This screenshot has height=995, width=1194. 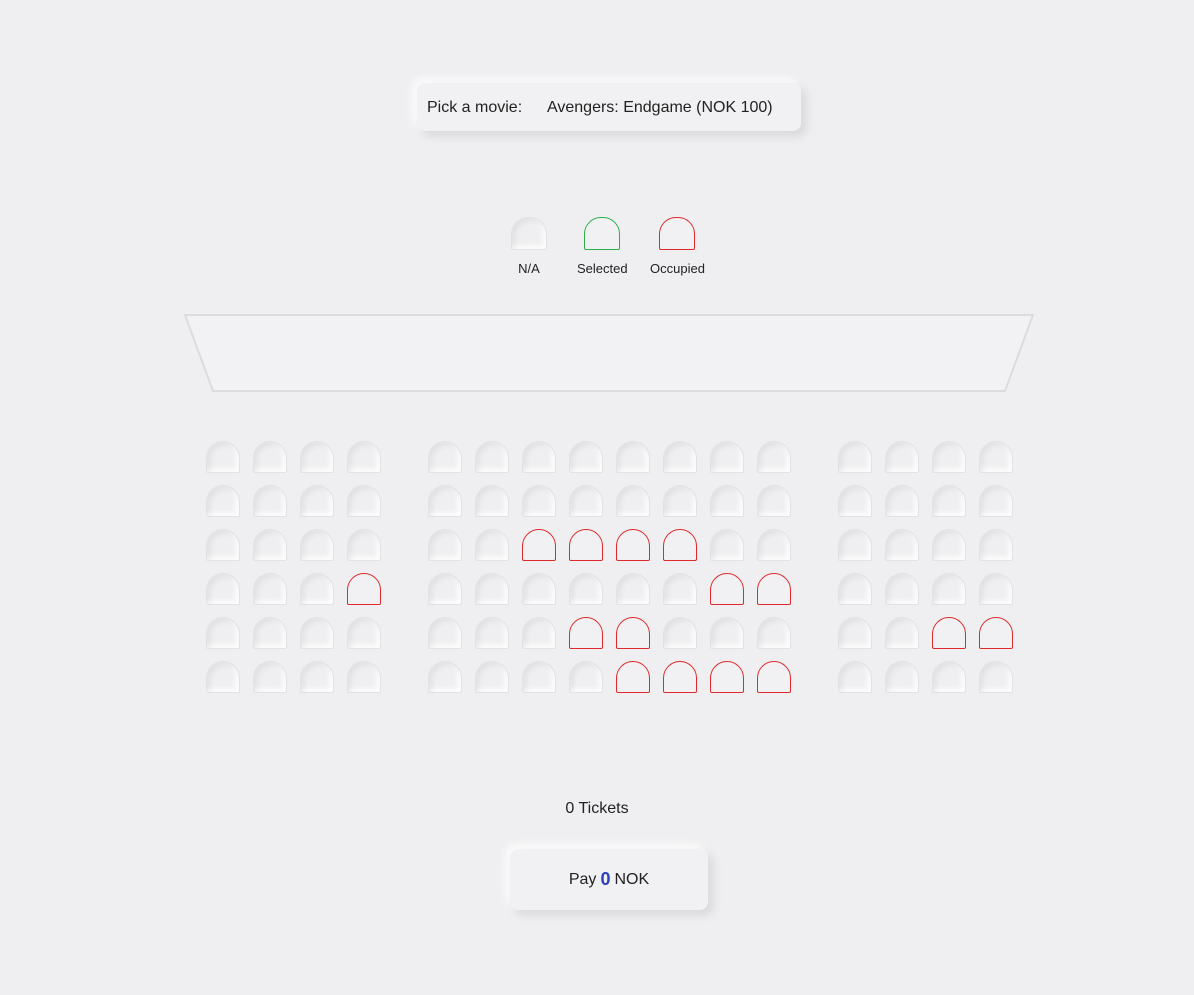 I want to click on legend-occupied-label: Occupied, so click(x=677, y=268).